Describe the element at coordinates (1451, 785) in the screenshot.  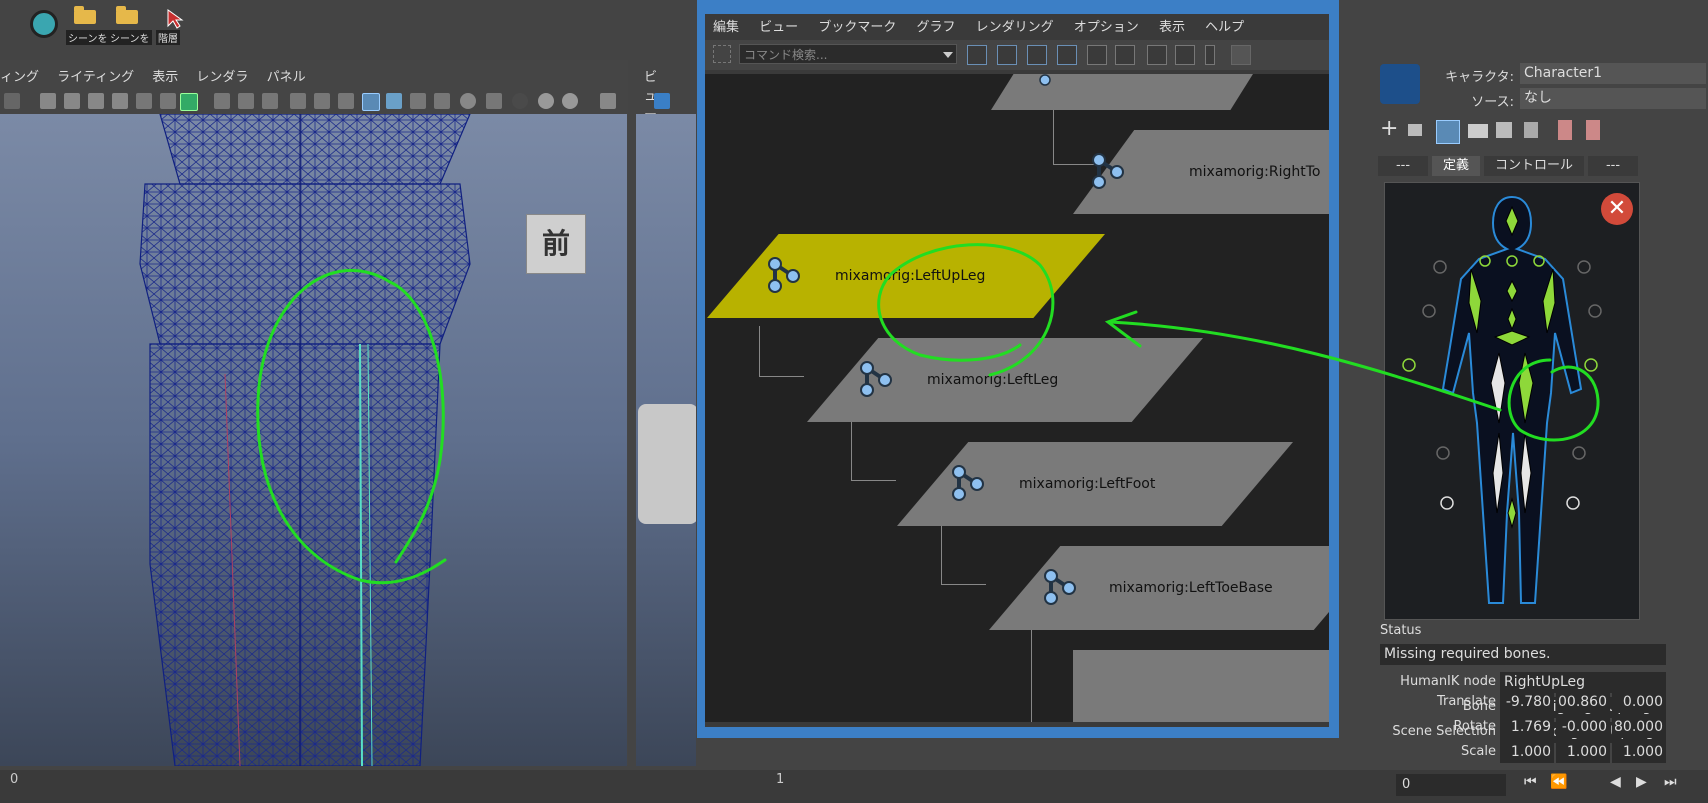
I see `current-frame-field: 0` at that location.